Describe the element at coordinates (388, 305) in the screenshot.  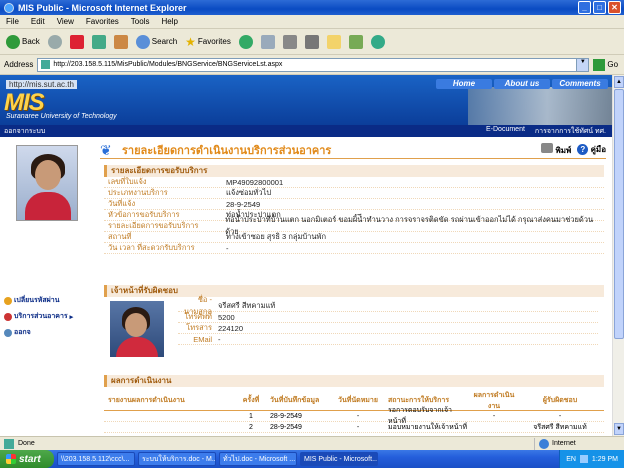
I see `contact-row: ชื่อ - นามสกุล จรีสศรี สีทคามแท้` at that location.